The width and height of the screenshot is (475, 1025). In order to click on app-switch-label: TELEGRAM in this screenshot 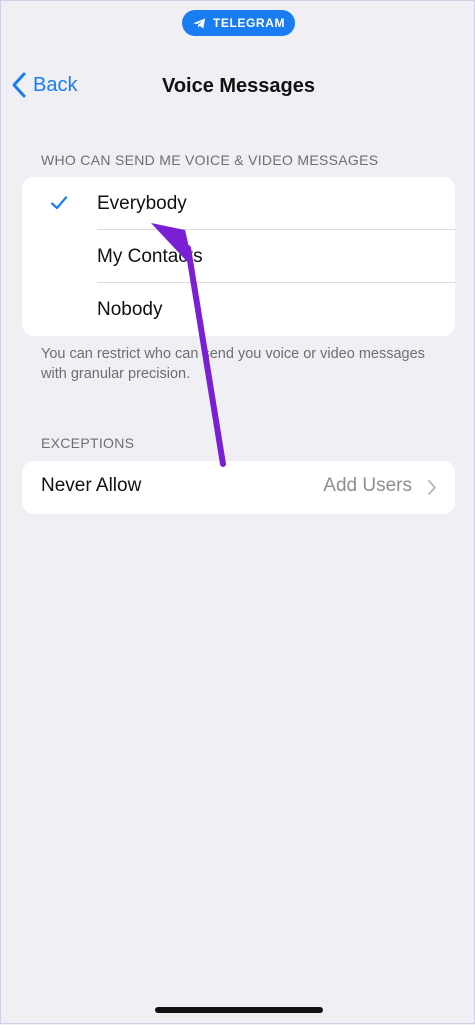, I will do `click(249, 23)`.